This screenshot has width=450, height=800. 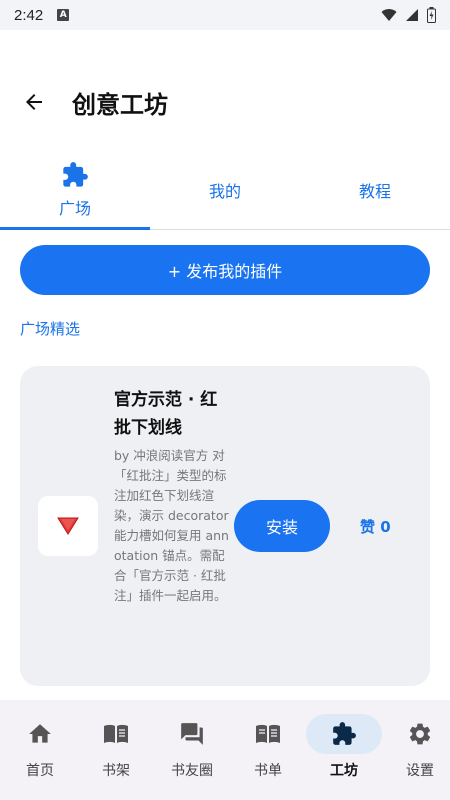 I want to click on page-title: 创意工坊, so click(x=120, y=104).